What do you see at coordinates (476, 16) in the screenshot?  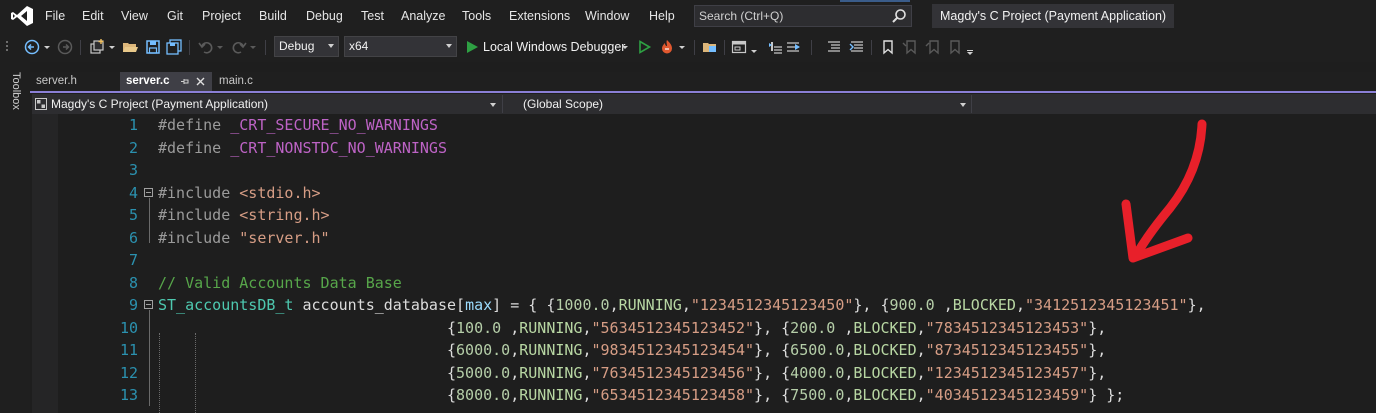 I see `menu-tools: Tools` at bounding box center [476, 16].